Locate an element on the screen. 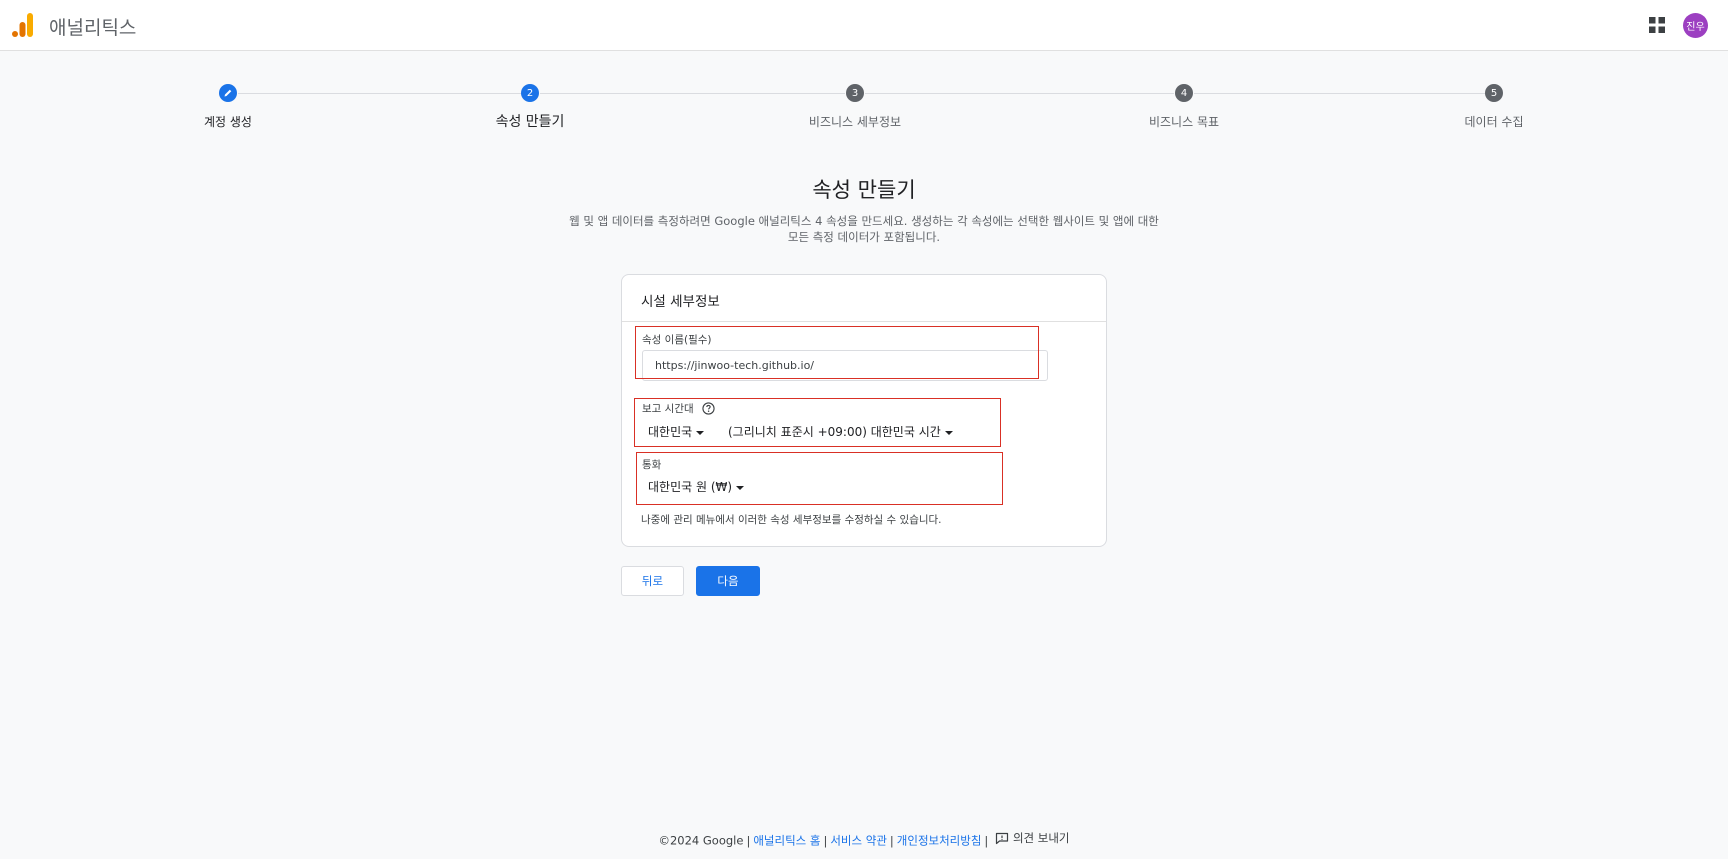 The width and height of the screenshot is (1728, 859). grid-apps-icon is located at coordinates (1657, 25).